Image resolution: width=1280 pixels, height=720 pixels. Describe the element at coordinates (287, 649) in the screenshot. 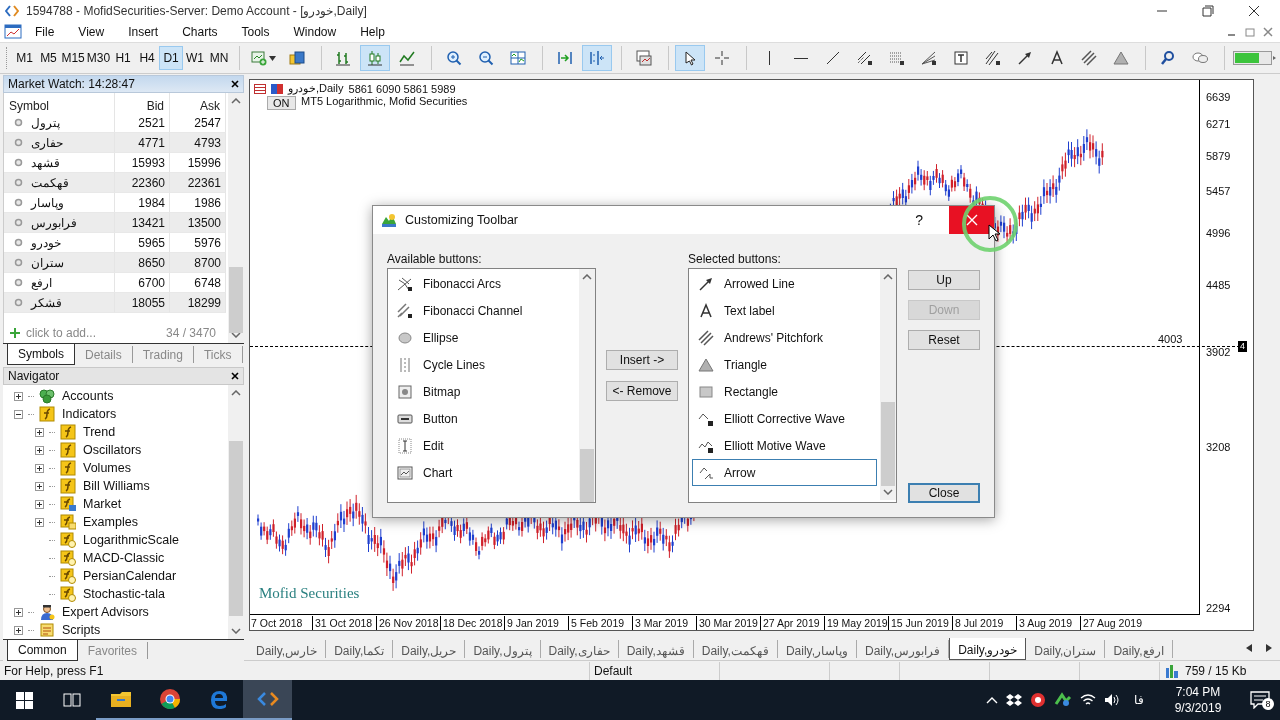

I see `chart-tab: Daily,خارس` at that location.